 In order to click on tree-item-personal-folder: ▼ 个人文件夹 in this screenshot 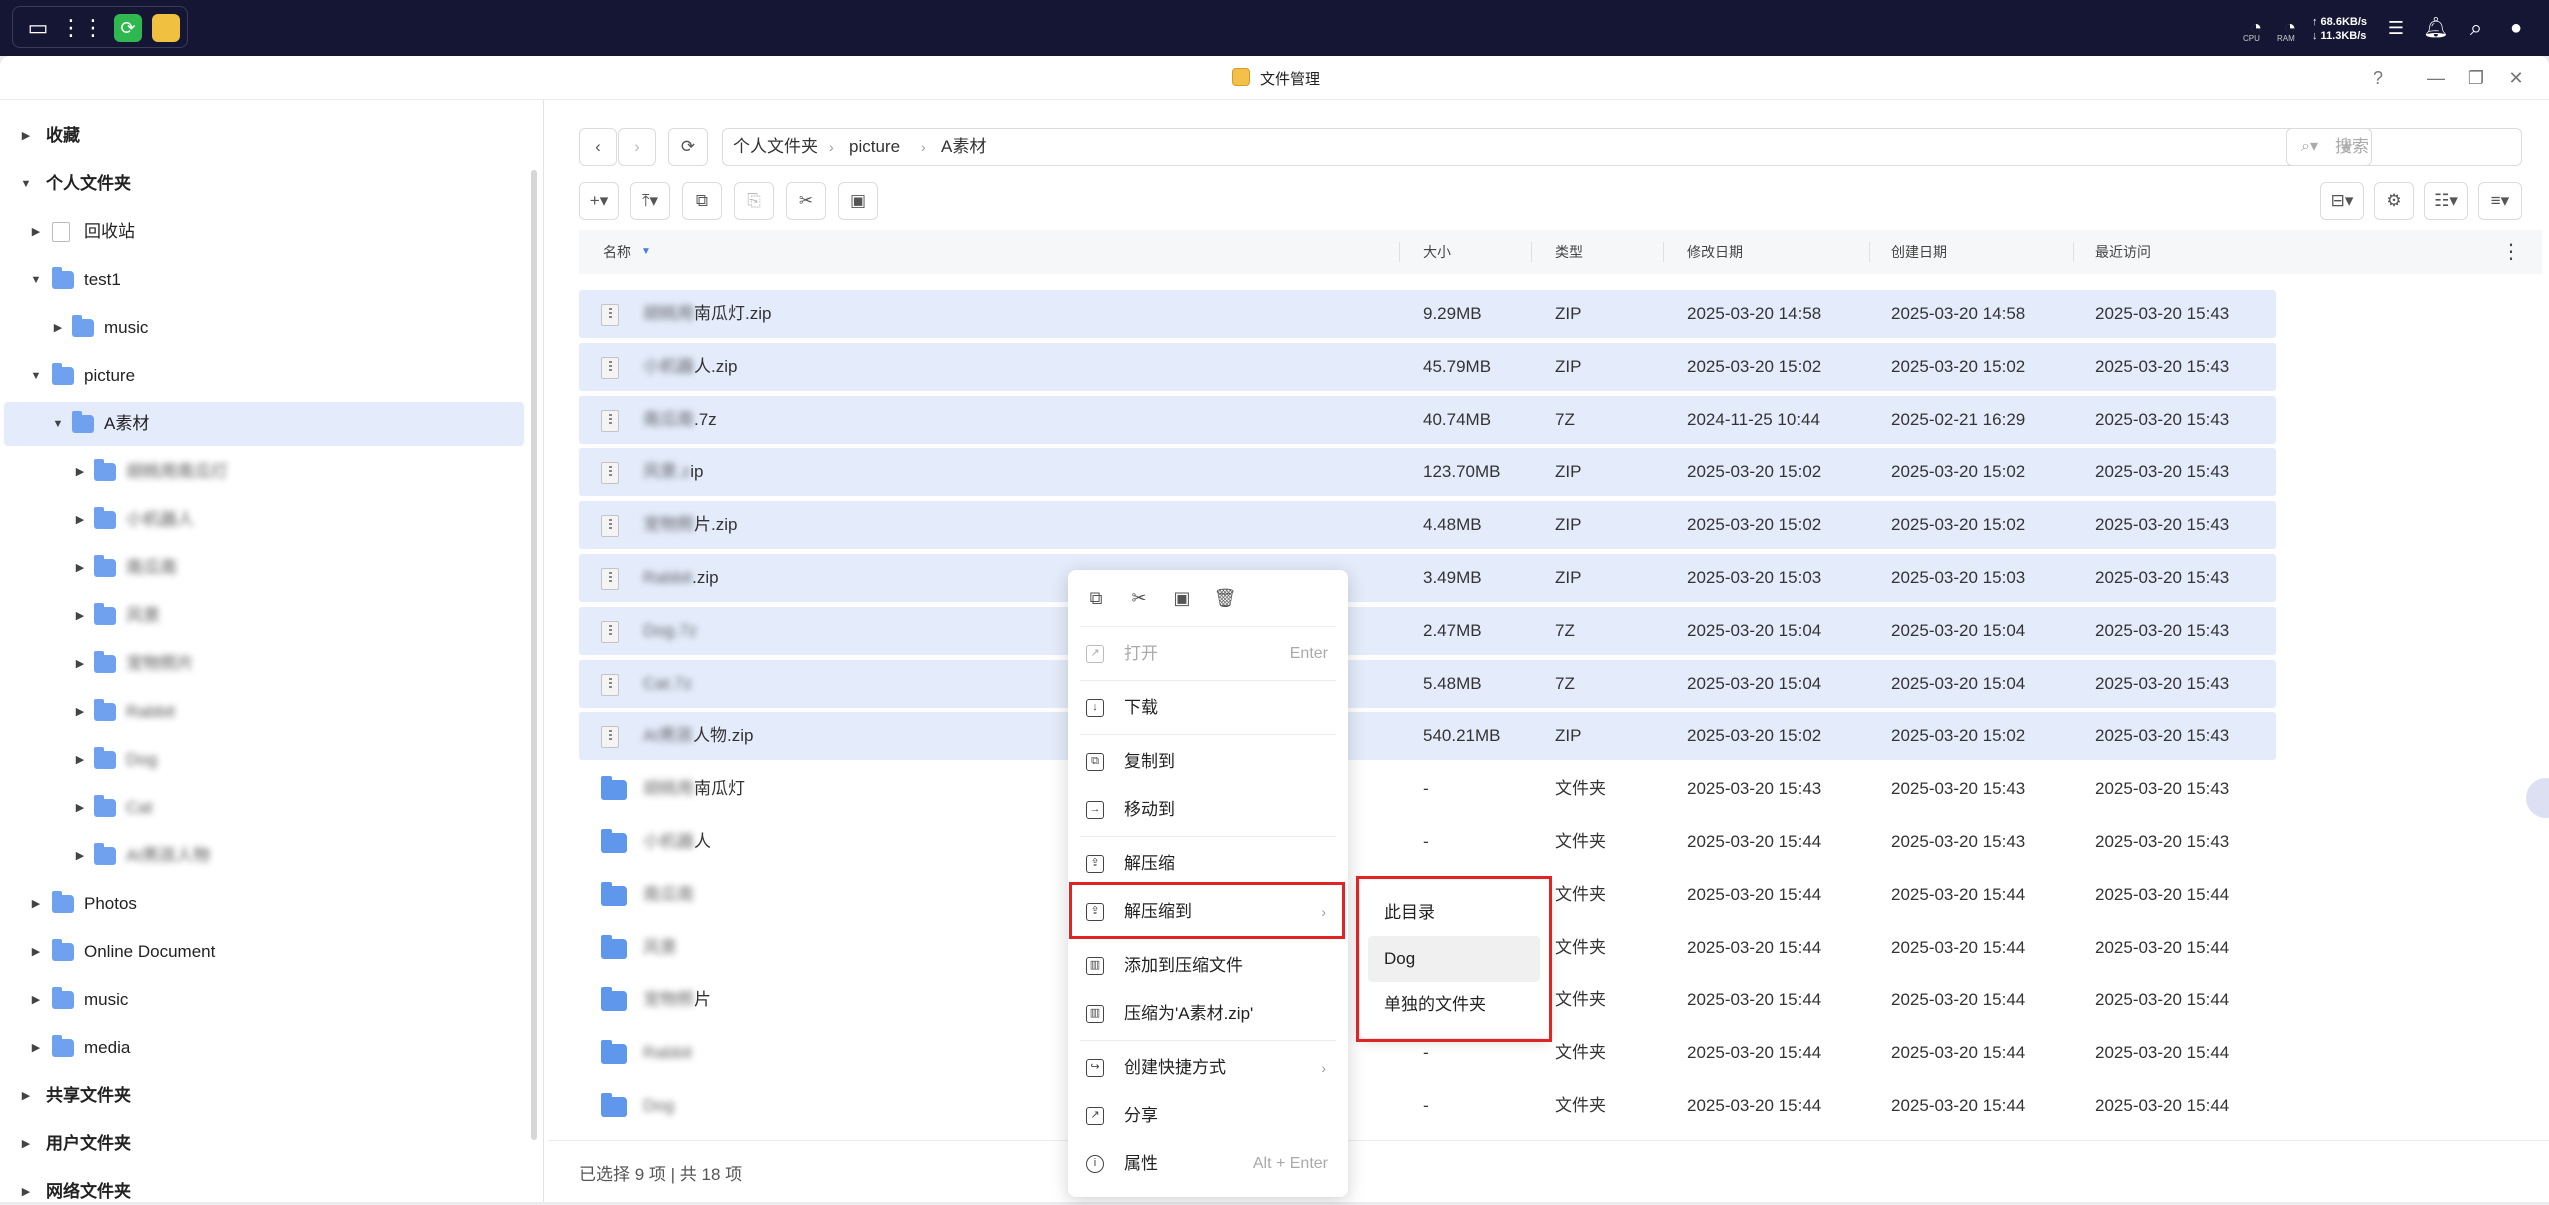, I will do `click(264, 184)`.